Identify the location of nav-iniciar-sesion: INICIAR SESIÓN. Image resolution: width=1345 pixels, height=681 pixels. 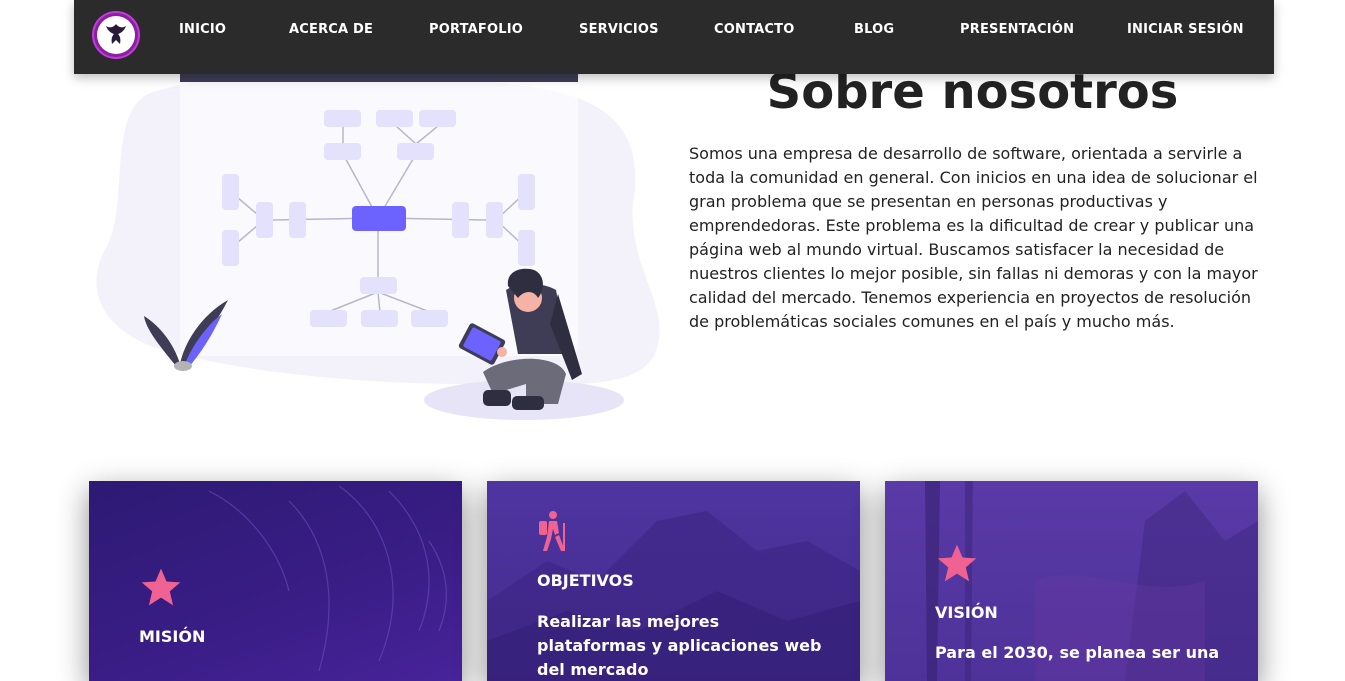
(1185, 29).